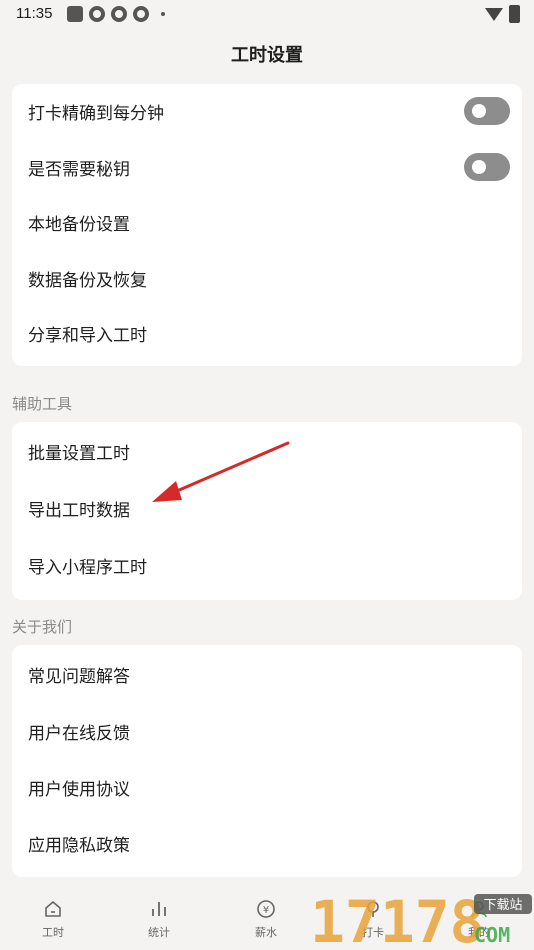 The height and width of the screenshot is (950, 534). I want to click on tab-label: 薪水, so click(266, 932).